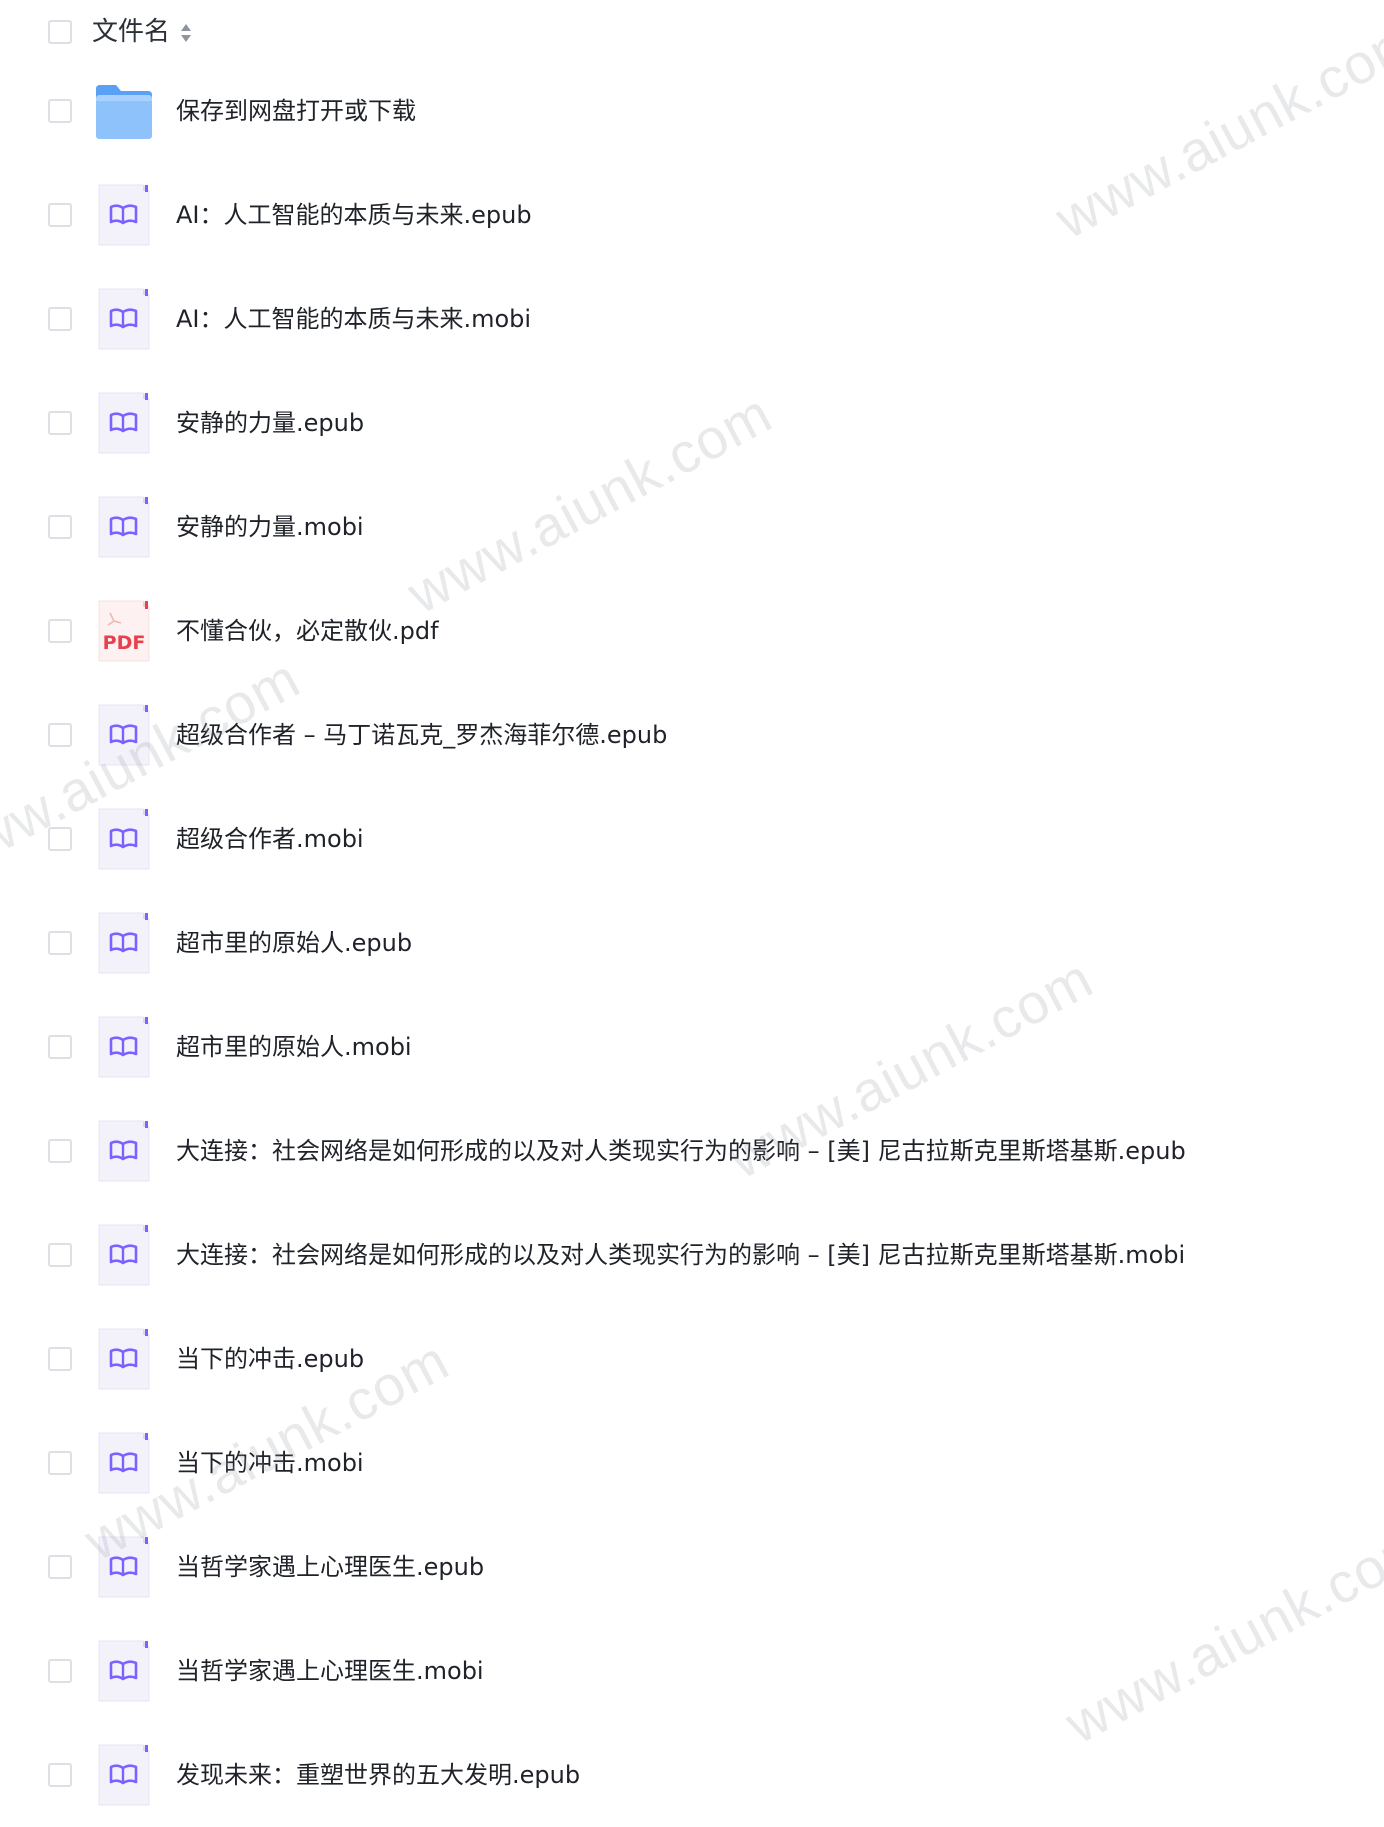 Image resolution: width=1384 pixels, height=1827 pixels. What do you see at coordinates (692, 1775) in the screenshot?
I see `file-row: 发现未来：重塑世界的五大发明.epub` at bounding box center [692, 1775].